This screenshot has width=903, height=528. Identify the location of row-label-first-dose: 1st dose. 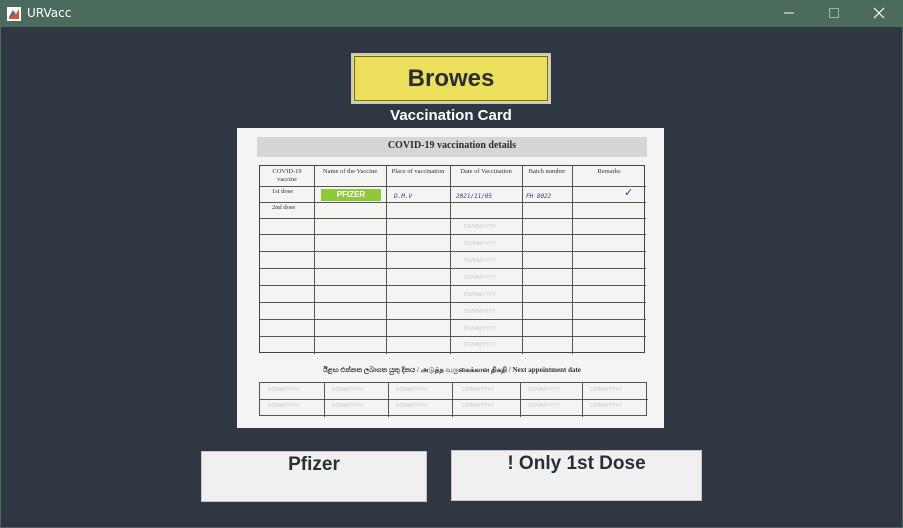
(283, 191).